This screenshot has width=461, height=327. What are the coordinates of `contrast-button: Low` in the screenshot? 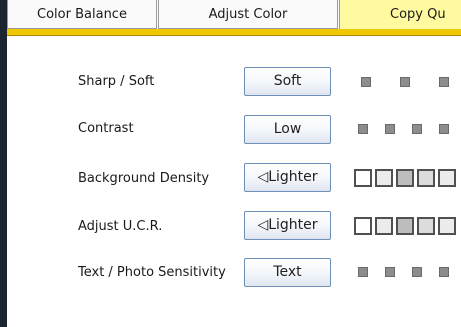 It's located at (287, 129).